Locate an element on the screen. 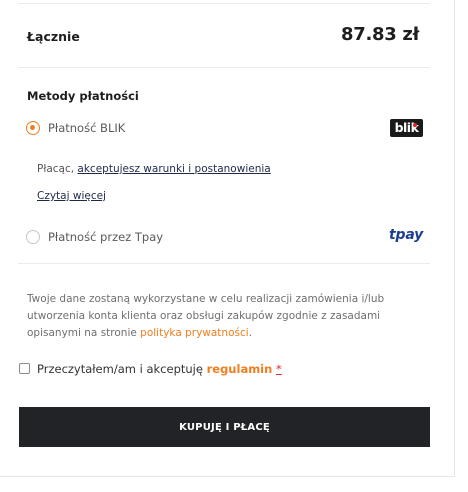 Image resolution: width=468 pixels, height=492 pixels. read-more-link: Czytaj więcej is located at coordinates (71, 196).